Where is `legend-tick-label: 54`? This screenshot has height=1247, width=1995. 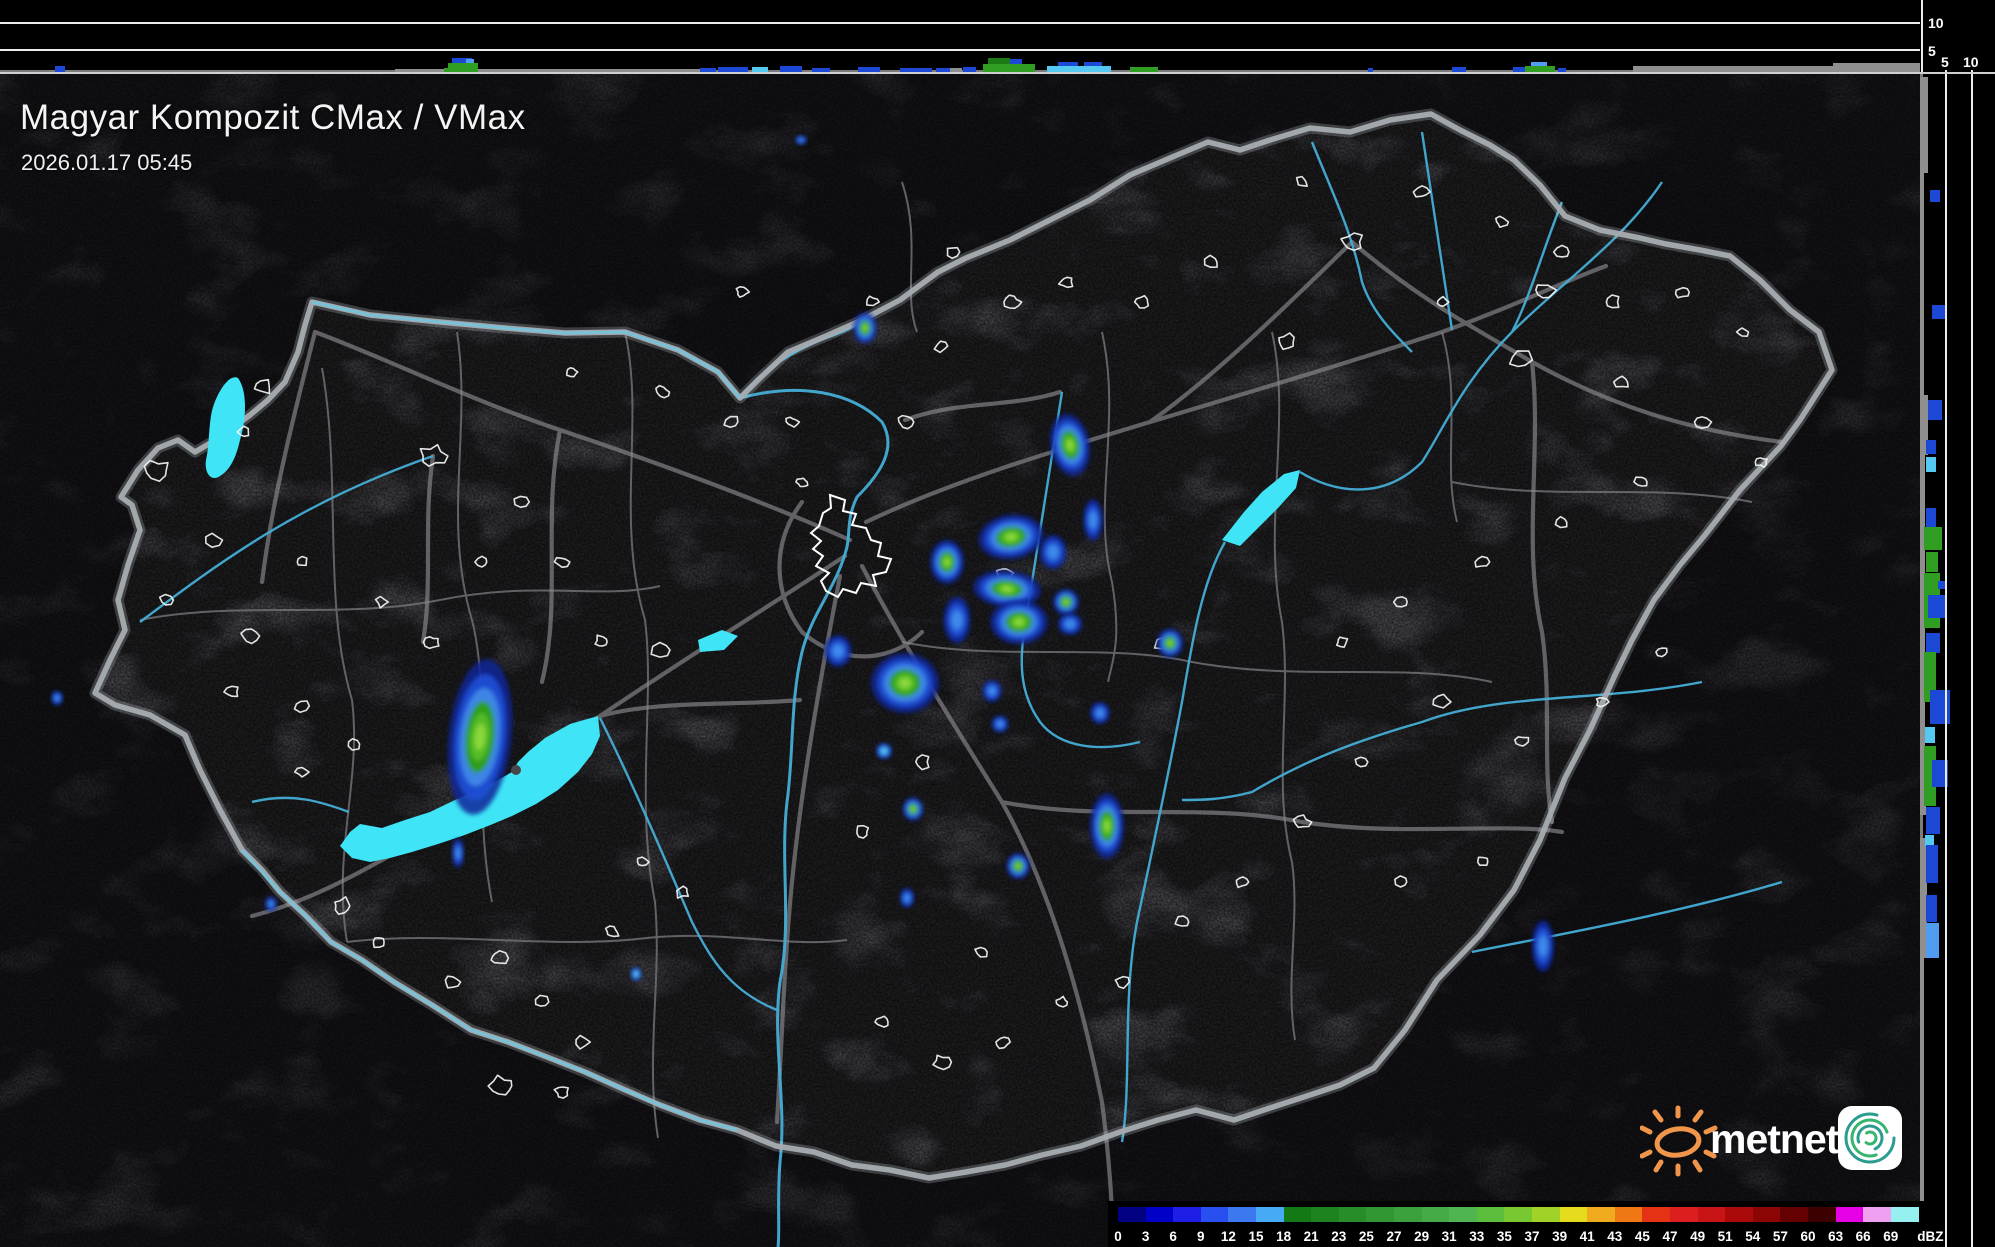 legend-tick-label: 54 is located at coordinates (1753, 1236).